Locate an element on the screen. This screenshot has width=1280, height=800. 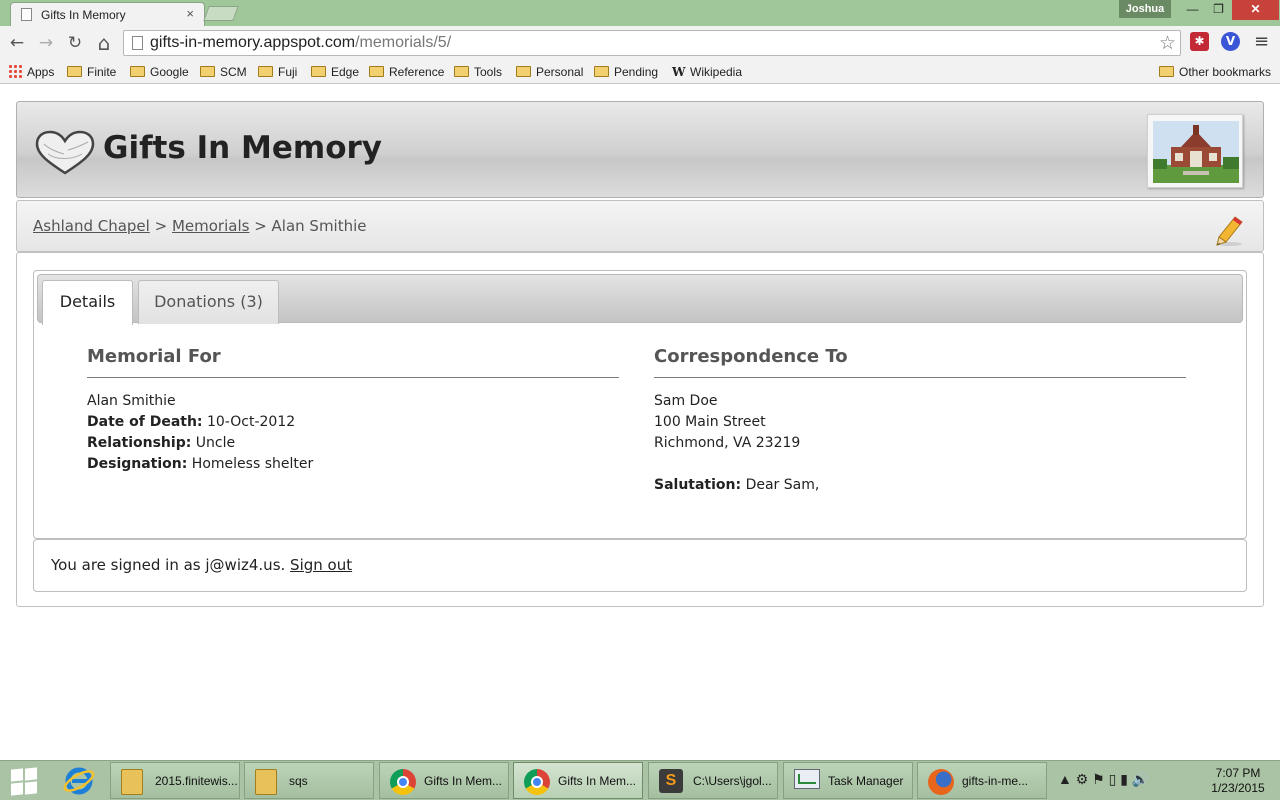
maximize-button: ❐ is located at coordinates (1218, 10).